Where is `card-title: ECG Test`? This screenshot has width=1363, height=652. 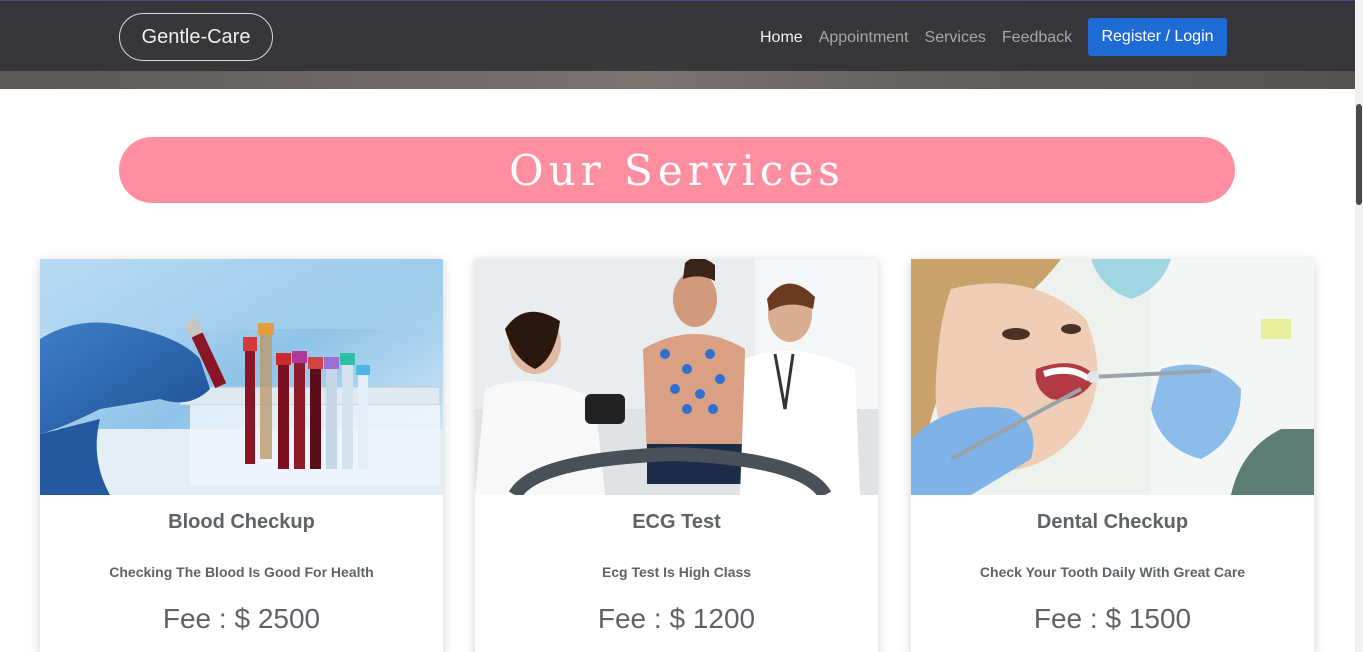 card-title: ECG Test is located at coordinates (676, 522).